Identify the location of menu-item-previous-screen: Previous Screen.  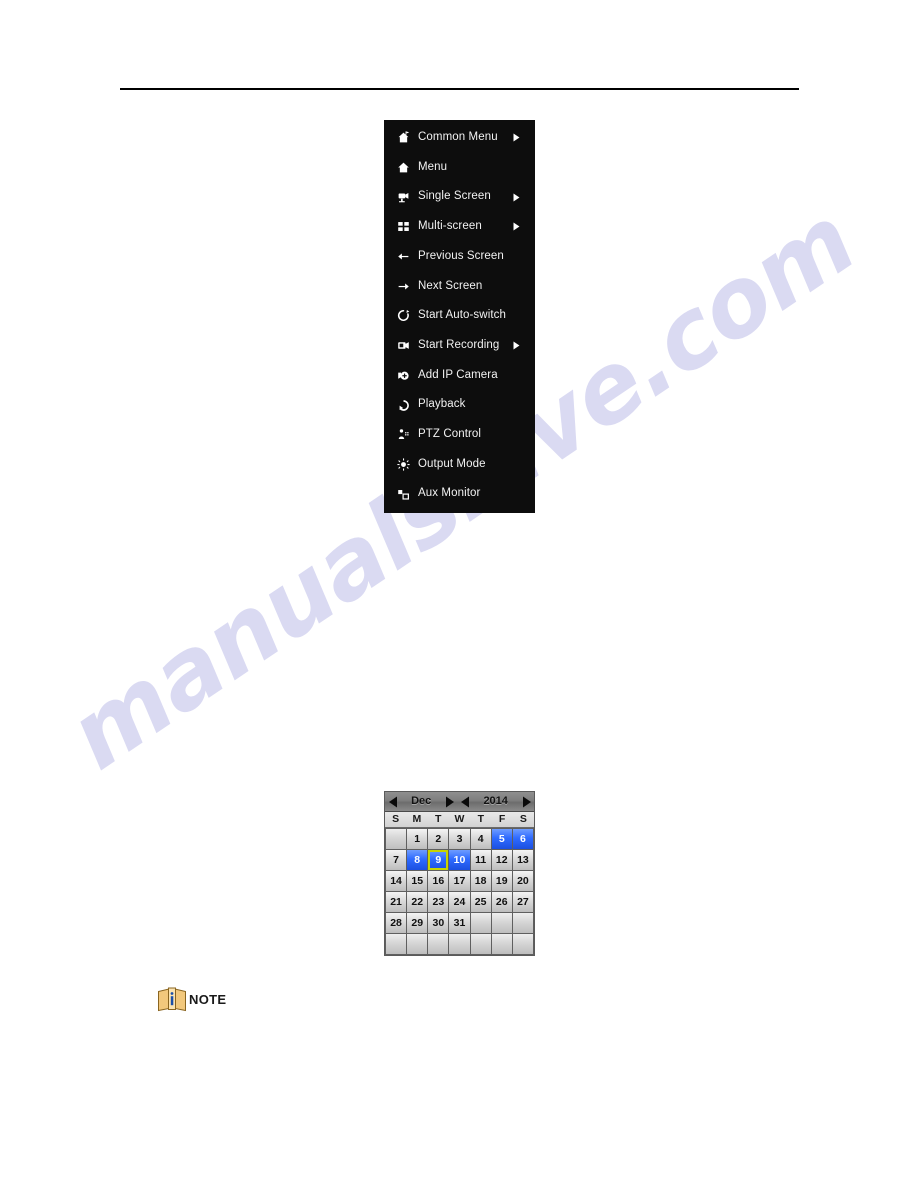
(459, 257).